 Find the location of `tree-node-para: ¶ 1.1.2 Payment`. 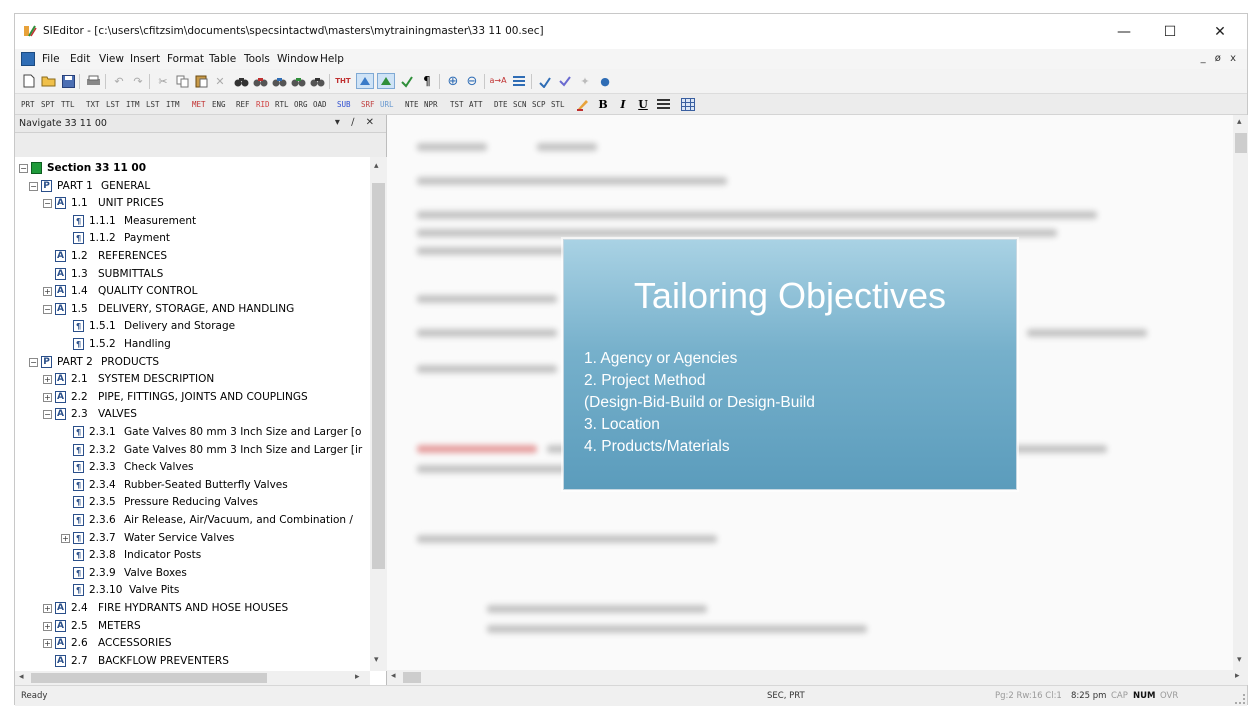

tree-node-para: ¶ 1.1.2 Payment is located at coordinates (192, 238).